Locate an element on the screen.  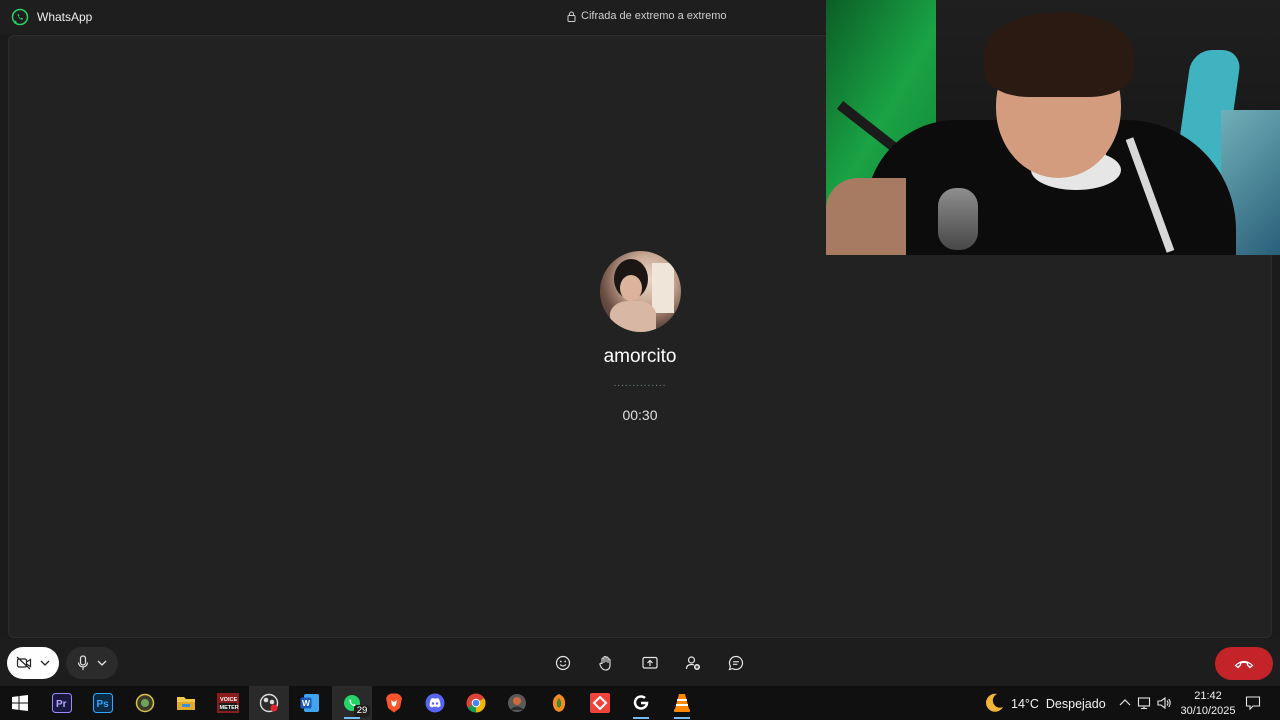
volume-icon is located at coordinates (1164, 703).